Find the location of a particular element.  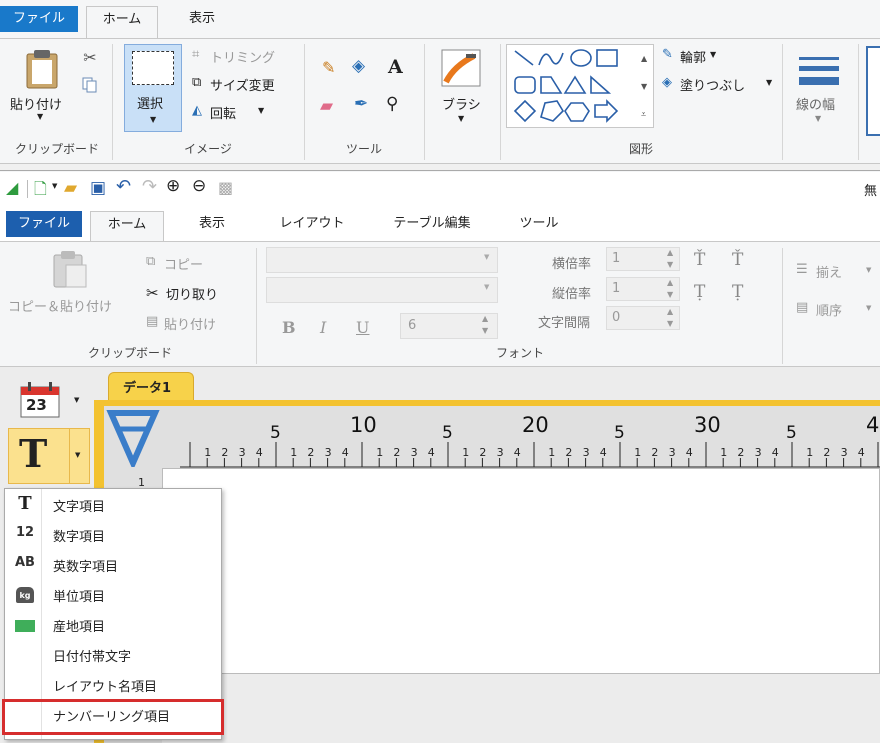

paint-tools-group-label: ツール is located at coordinates (363, 149).